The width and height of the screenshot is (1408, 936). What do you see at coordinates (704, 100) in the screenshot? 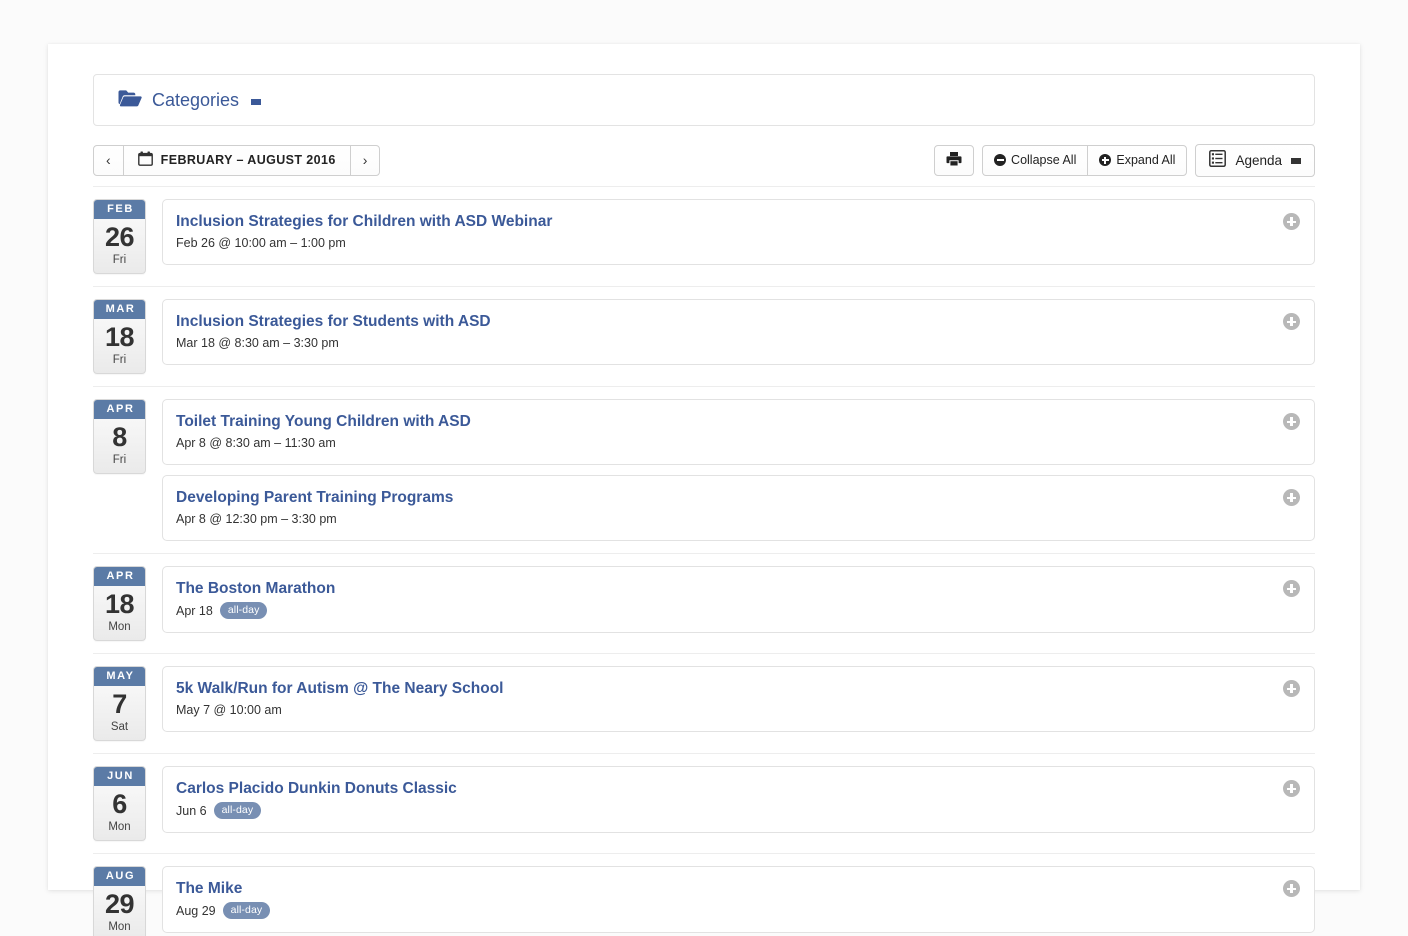
I see `categories-bar: Categories` at bounding box center [704, 100].